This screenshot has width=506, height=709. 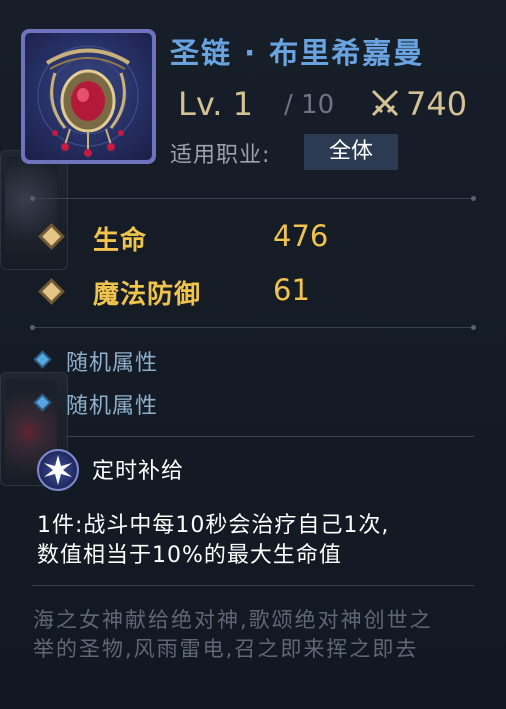 What do you see at coordinates (220, 155) in the screenshot?
I see `class-label: 适用职业:` at bounding box center [220, 155].